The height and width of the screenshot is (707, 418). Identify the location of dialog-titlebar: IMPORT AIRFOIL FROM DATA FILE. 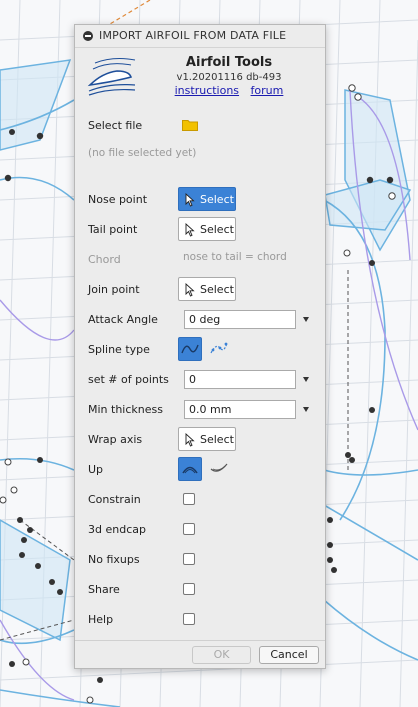
(200, 36).